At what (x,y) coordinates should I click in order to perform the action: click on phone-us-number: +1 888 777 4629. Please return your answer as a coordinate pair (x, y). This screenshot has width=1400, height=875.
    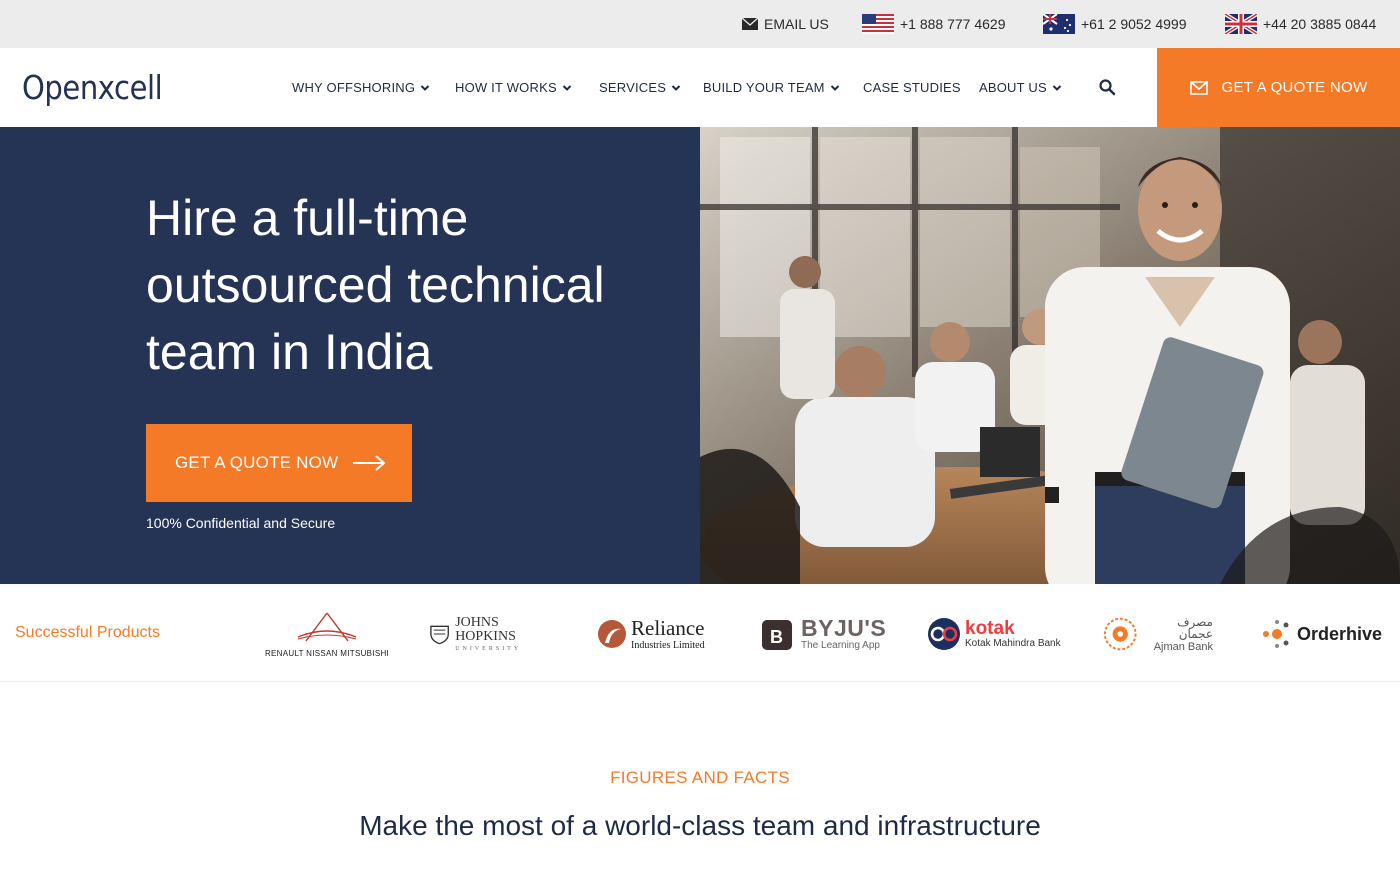
    Looking at the image, I should click on (953, 24).